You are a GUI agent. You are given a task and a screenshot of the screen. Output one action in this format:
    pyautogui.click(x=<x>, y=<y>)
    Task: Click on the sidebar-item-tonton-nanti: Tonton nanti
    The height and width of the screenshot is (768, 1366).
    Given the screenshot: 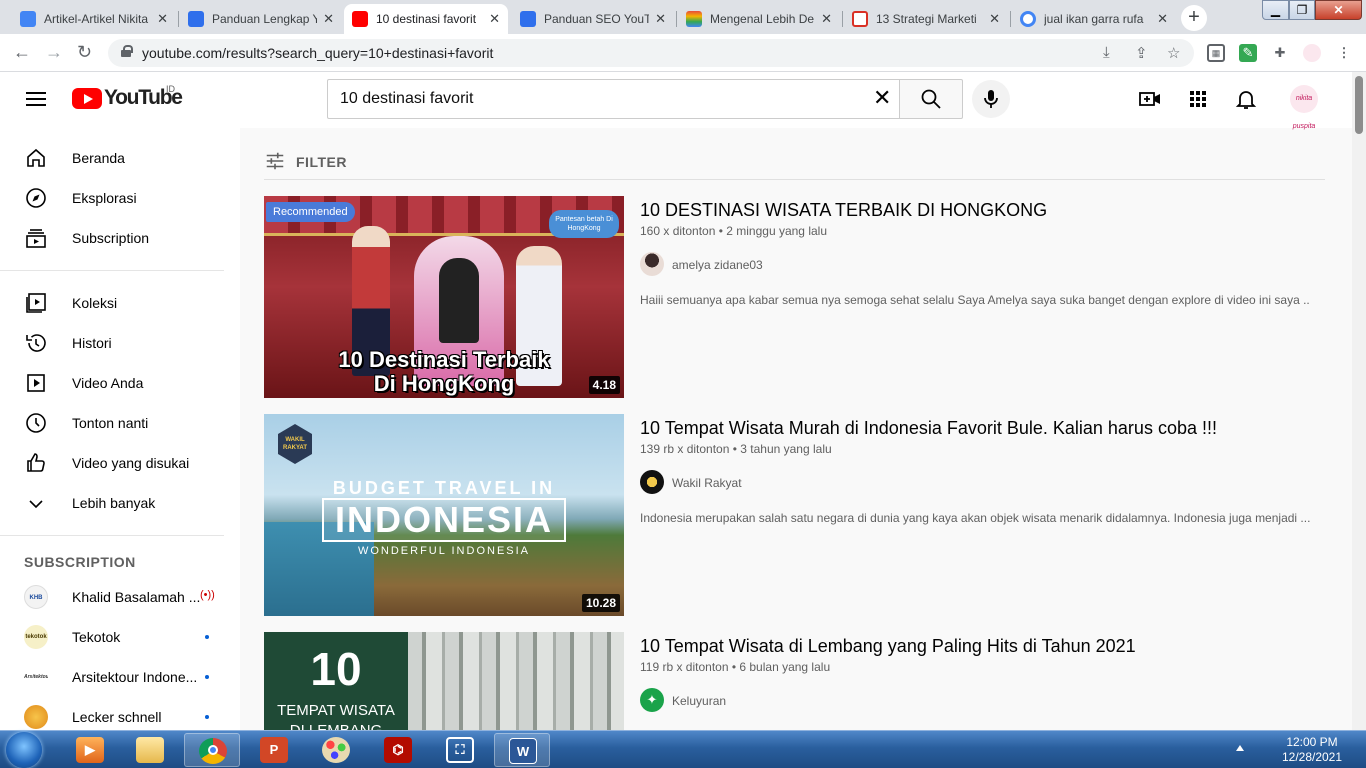 What is the action you would take?
    pyautogui.click(x=120, y=423)
    